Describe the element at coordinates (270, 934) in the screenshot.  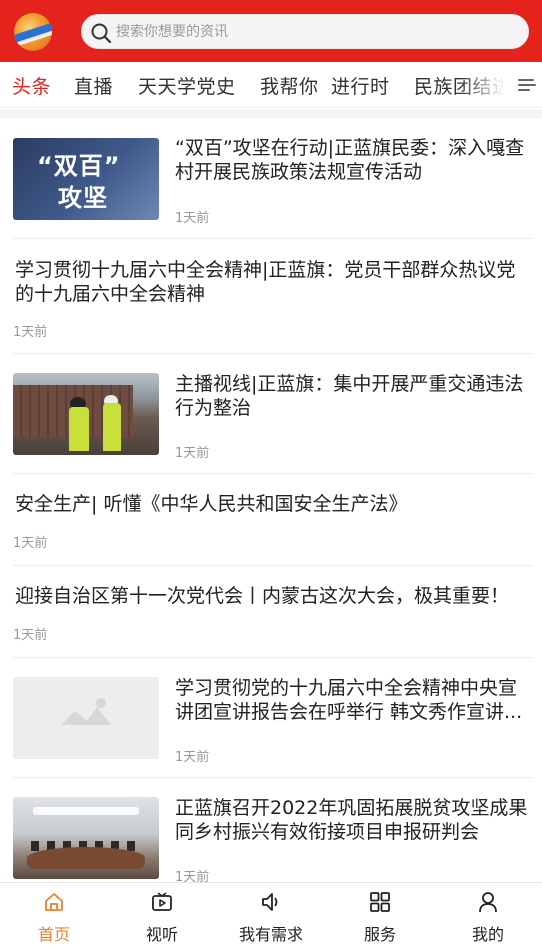
I see `nav-label: 我有需求` at that location.